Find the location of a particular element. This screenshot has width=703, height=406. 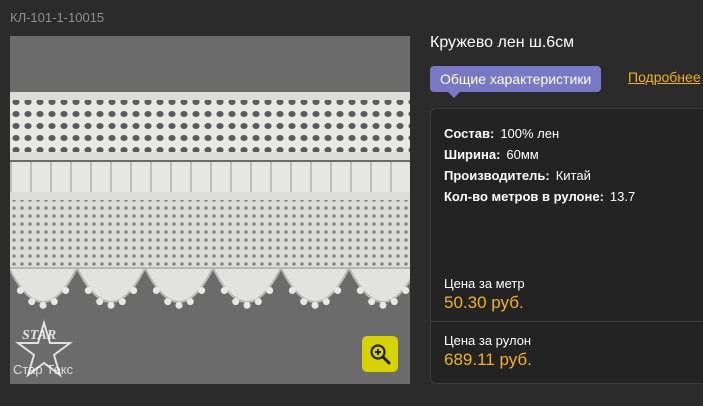

zoom-in-icon is located at coordinates (380, 354).